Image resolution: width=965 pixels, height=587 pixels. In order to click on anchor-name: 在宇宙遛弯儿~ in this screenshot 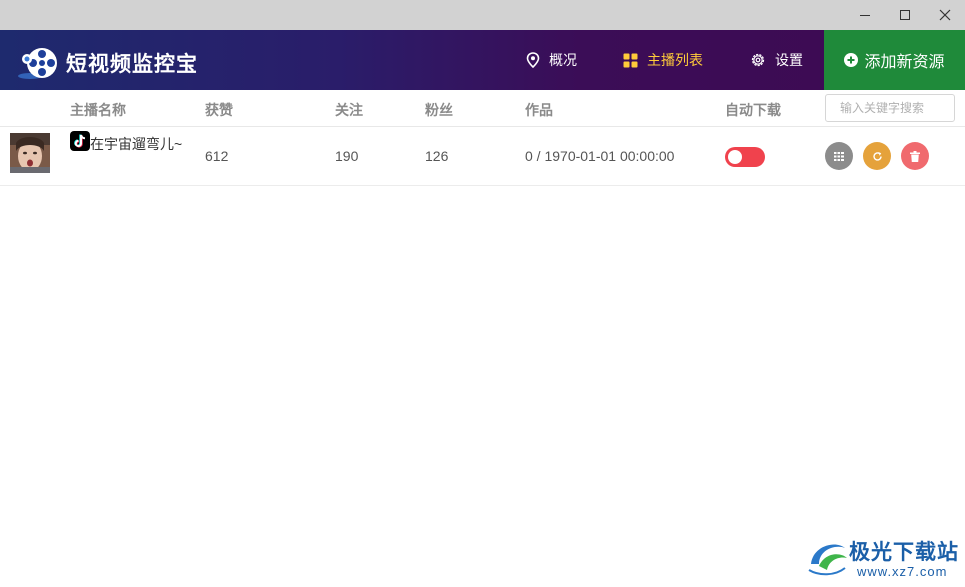, I will do `click(136, 144)`.